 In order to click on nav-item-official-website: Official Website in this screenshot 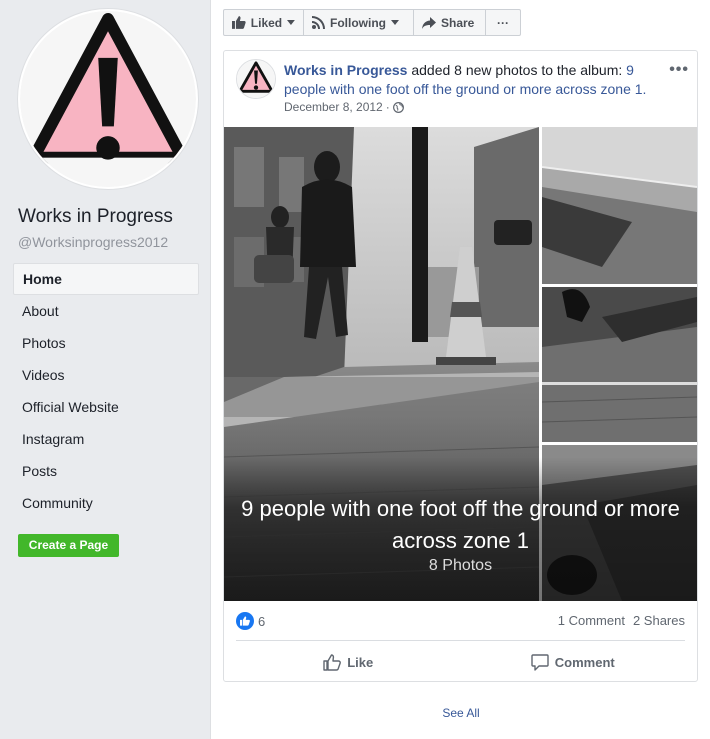, I will do `click(106, 407)`.